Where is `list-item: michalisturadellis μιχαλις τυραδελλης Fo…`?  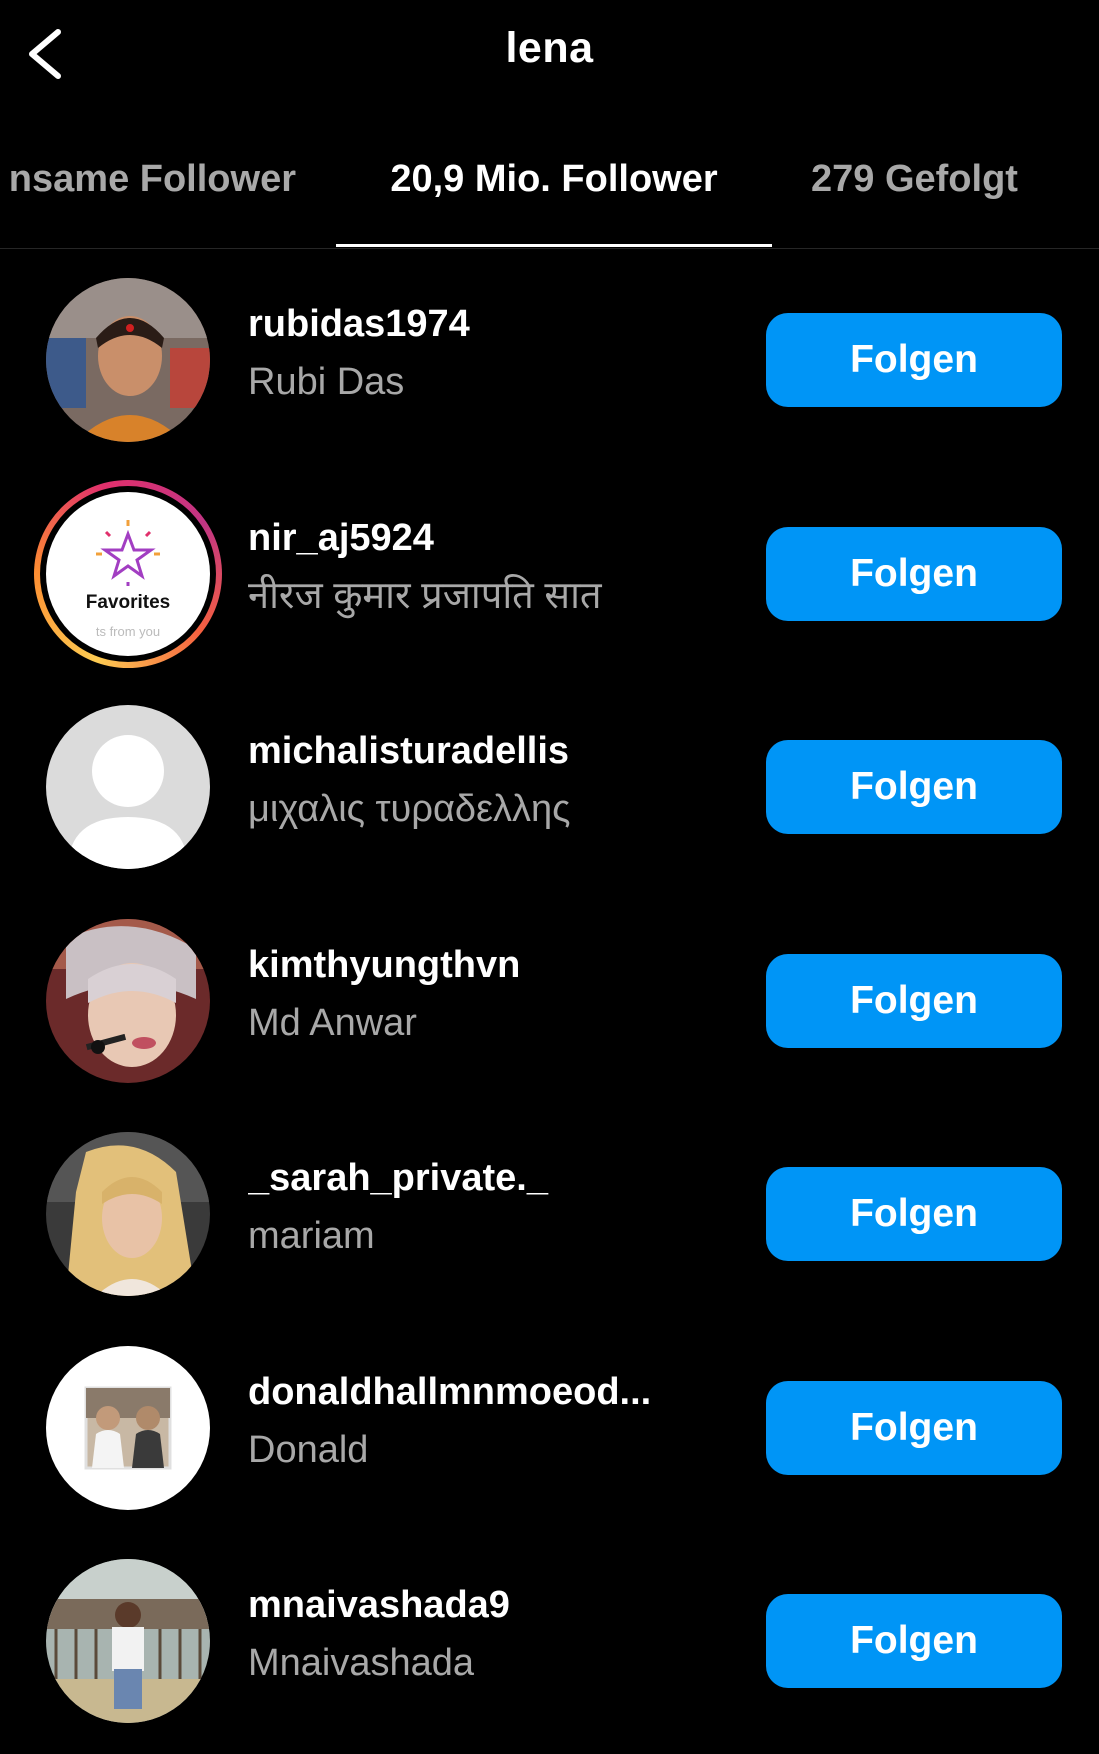 list-item: michalisturadellis μιχαλις τυραδελλης Fo… is located at coordinates (549, 787).